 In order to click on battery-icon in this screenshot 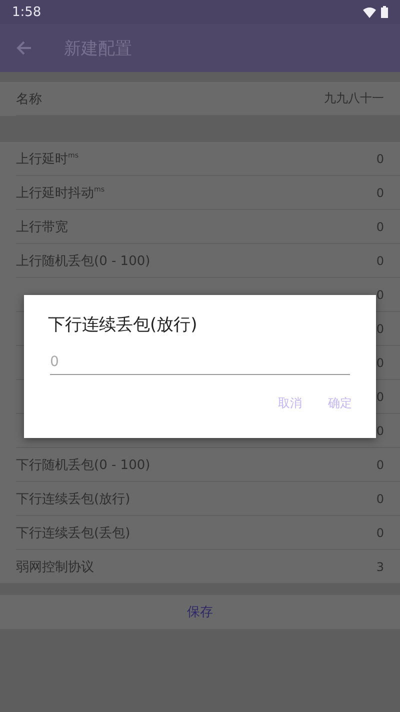, I will do `click(384, 12)`.